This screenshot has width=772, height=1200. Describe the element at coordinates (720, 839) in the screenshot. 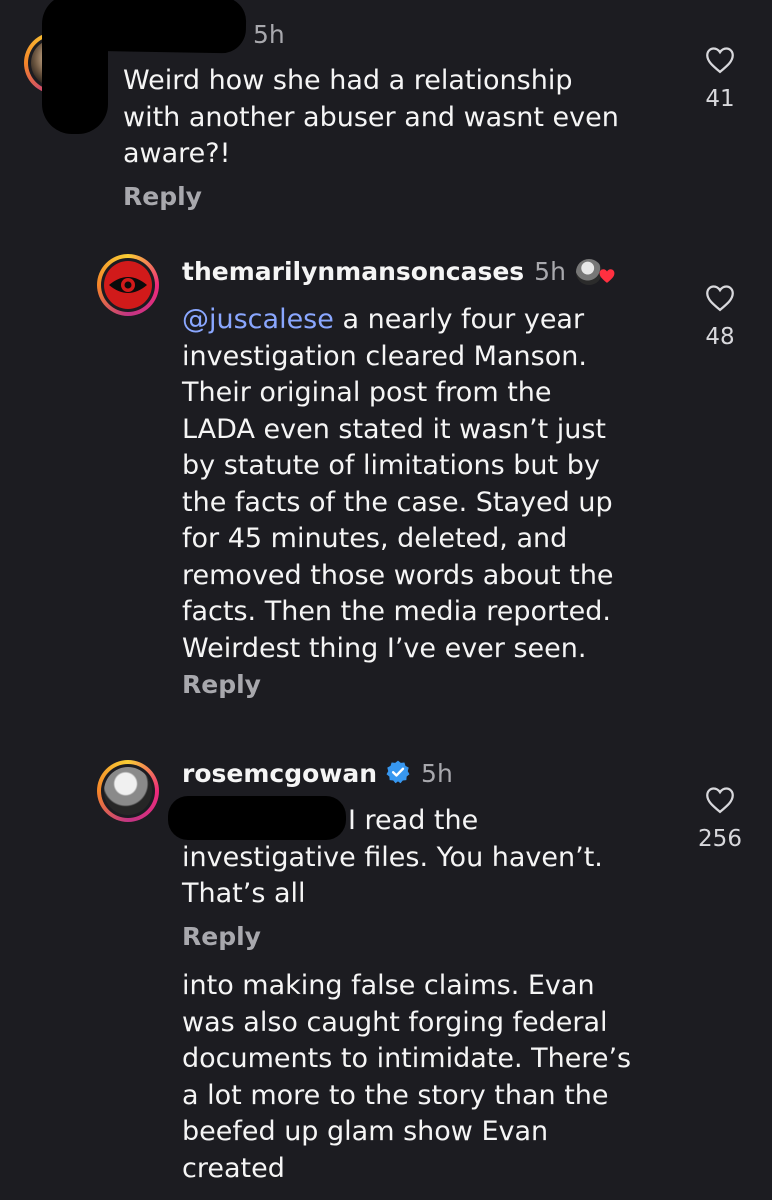

I see `like-count: 256` at that location.